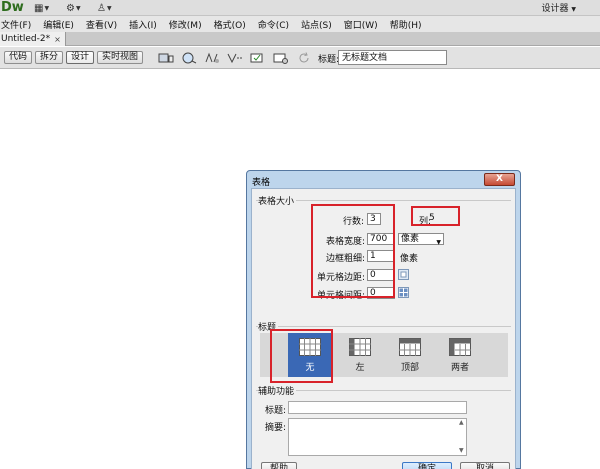 This screenshot has width=600, height=469. I want to click on layout-menu-button: ▦ ▼, so click(41, 8).